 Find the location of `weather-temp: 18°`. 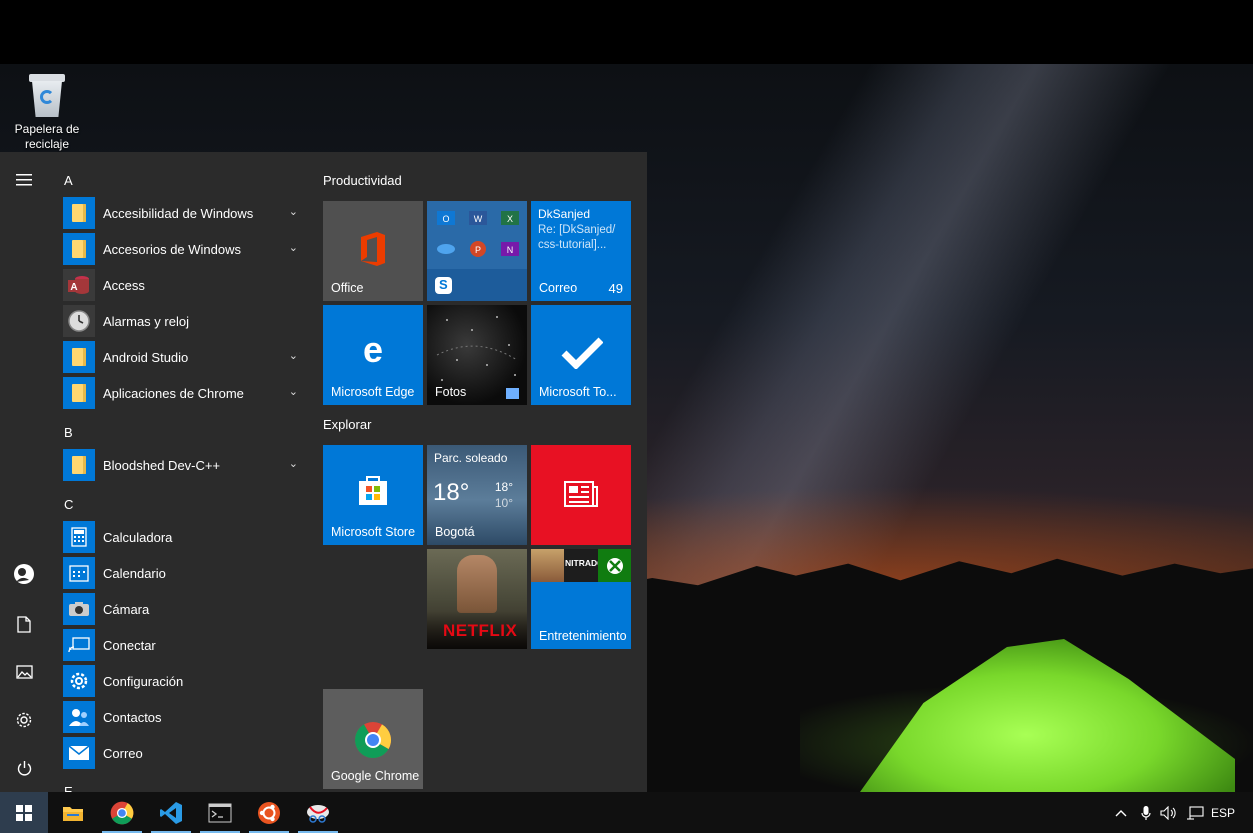

weather-temp: 18° is located at coordinates (451, 492).